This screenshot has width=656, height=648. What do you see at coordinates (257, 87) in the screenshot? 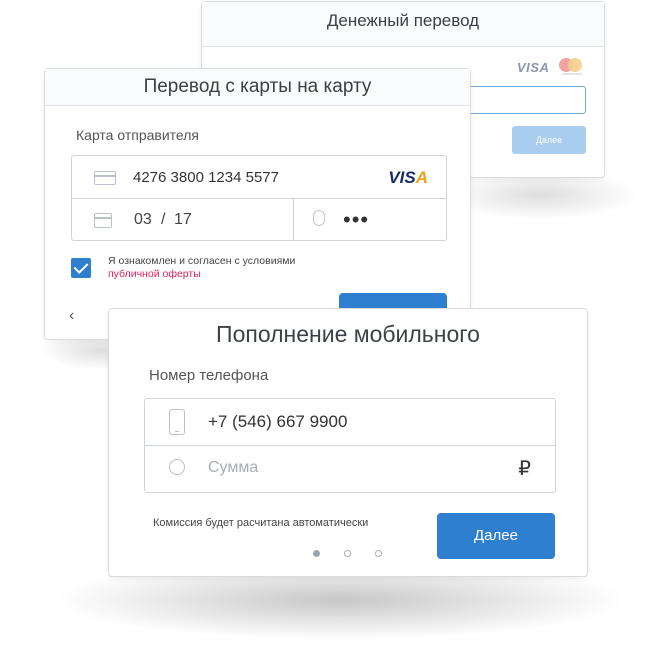
I see `card-to-card-title: Перевод с карты на карту` at bounding box center [257, 87].